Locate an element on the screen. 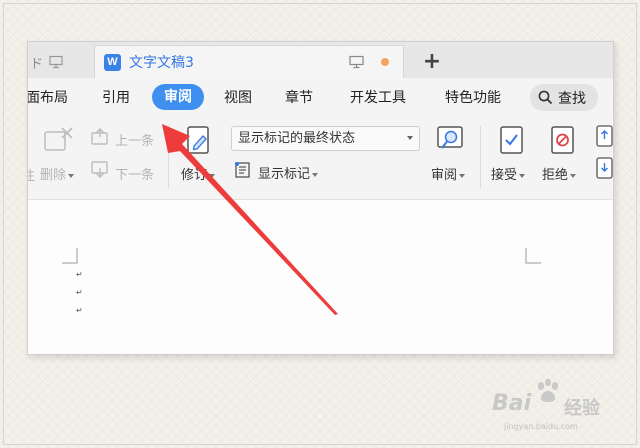  accept-label: 接受 is located at coordinates (504, 175).